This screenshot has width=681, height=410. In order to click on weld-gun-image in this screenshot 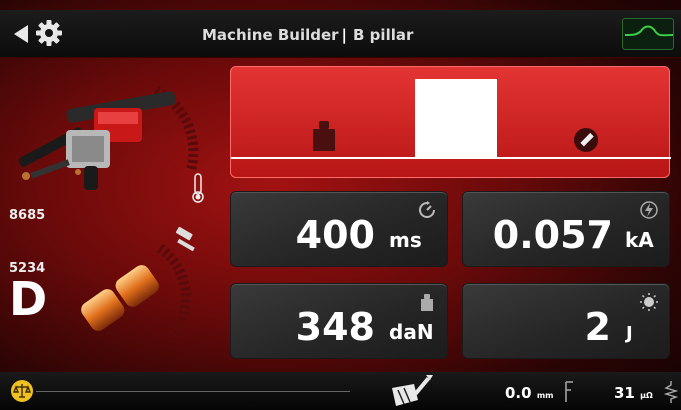, I will do `click(108, 137)`.